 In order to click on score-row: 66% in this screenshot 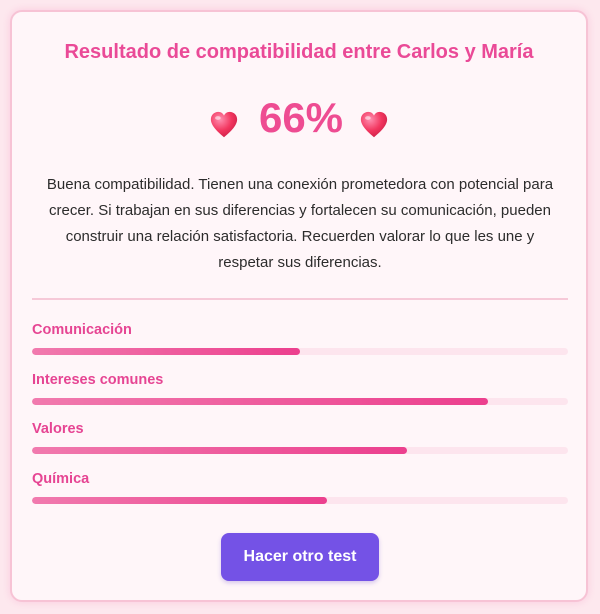, I will do `click(299, 118)`.